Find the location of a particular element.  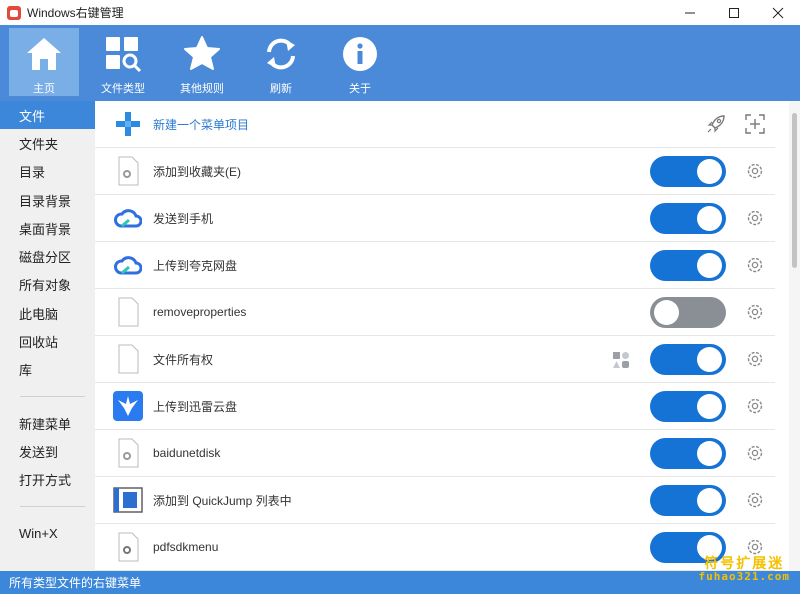

info-icon is located at coordinates (360, 54).